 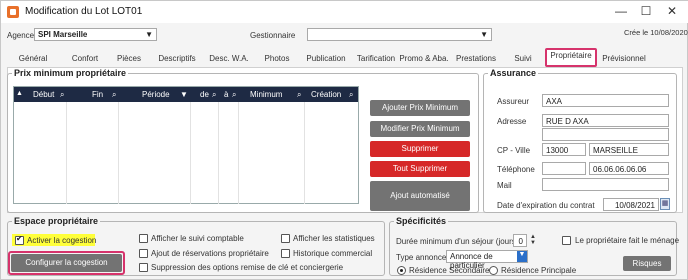 What do you see at coordinates (63, 34) in the screenshot?
I see `agence-value: SPI Marseille` at bounding box center [63, 34].